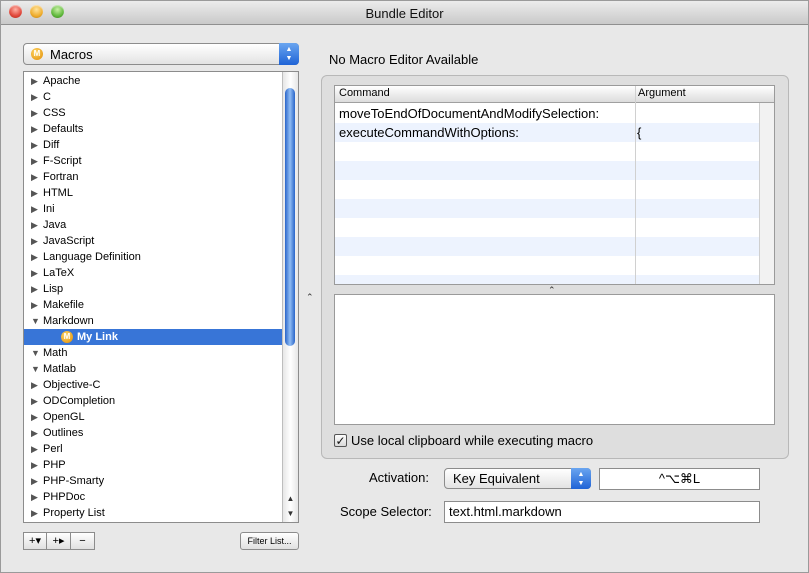  What do you see at coordinates (153, 209) in the screenshot?
I see `tree-item: ▶ Ini` at bounding box center [153, 209].